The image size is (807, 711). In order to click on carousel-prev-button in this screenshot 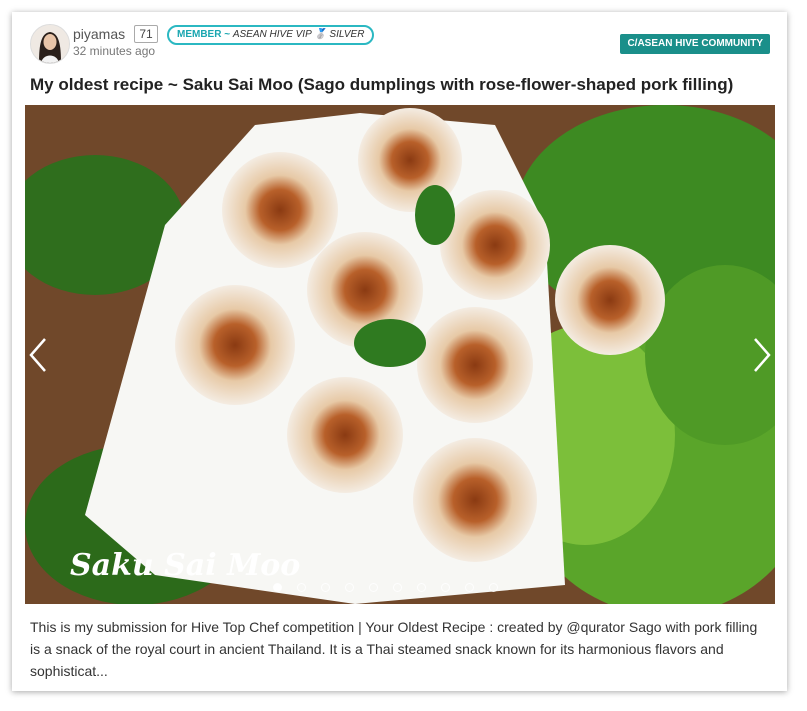, I will do `click(39, 355)`.